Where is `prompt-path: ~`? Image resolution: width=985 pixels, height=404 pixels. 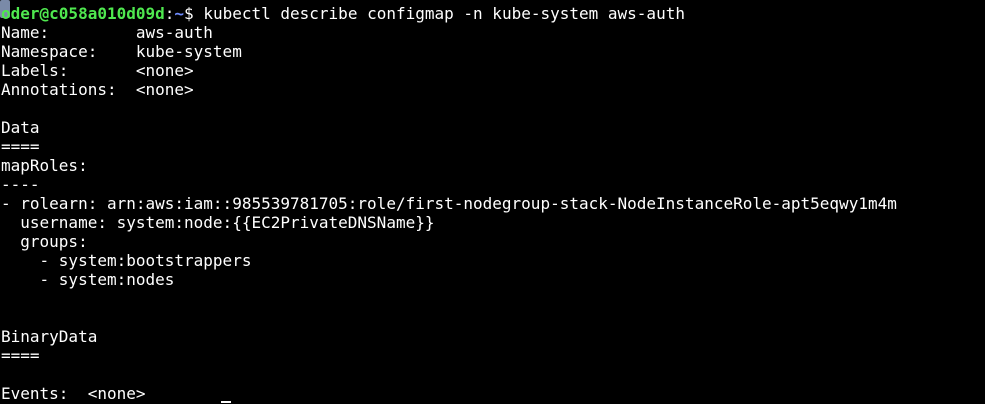 prompt-path: ~ is located at coordinates (179, 13).